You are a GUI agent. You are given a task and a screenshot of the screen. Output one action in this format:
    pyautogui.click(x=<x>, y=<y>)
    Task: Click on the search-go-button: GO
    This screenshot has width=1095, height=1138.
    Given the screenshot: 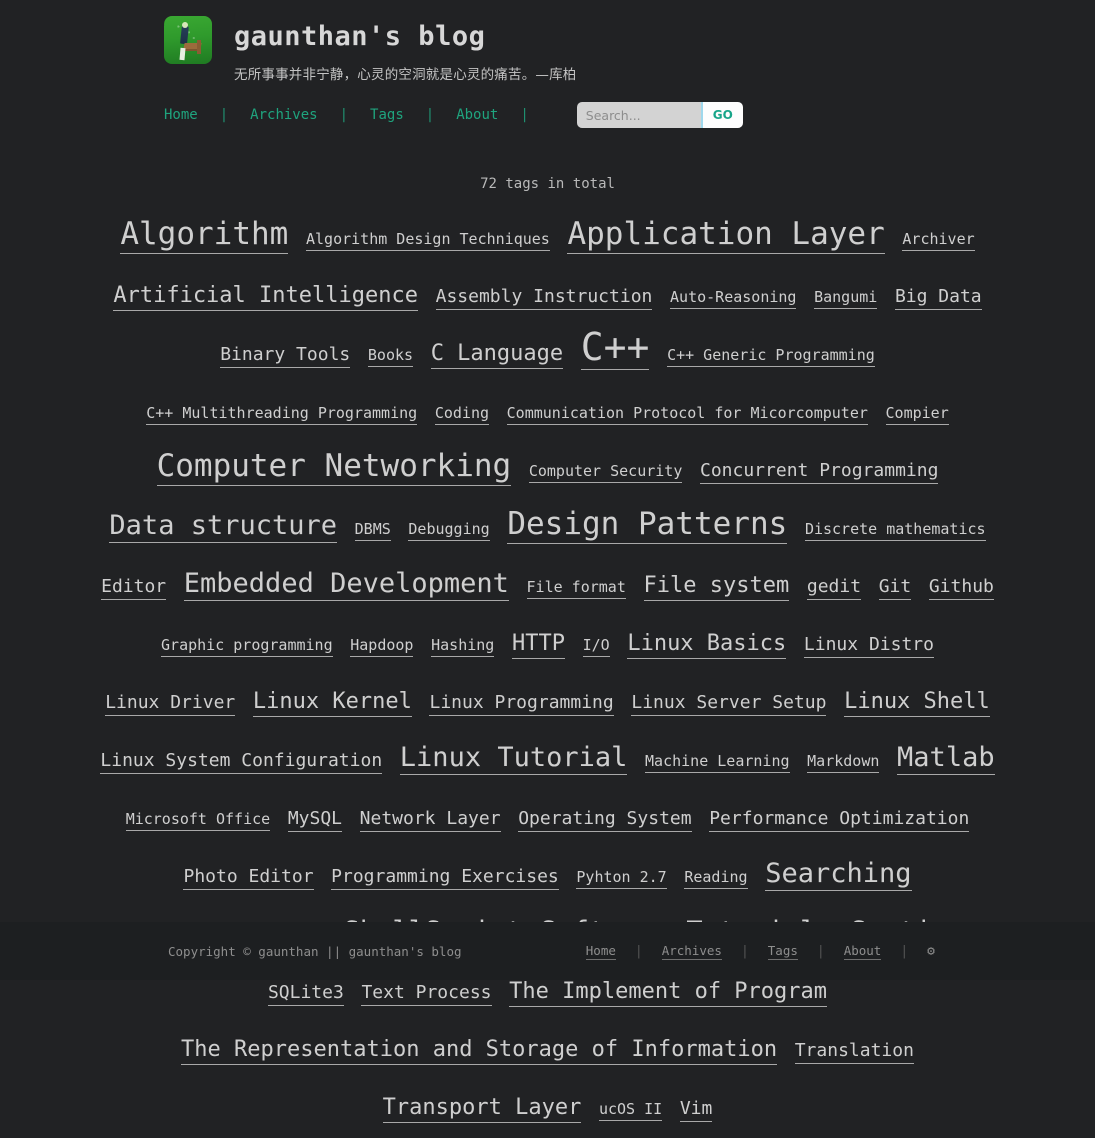 What is the action you would take?
    pyautogui.click(x=721, y=115)
    